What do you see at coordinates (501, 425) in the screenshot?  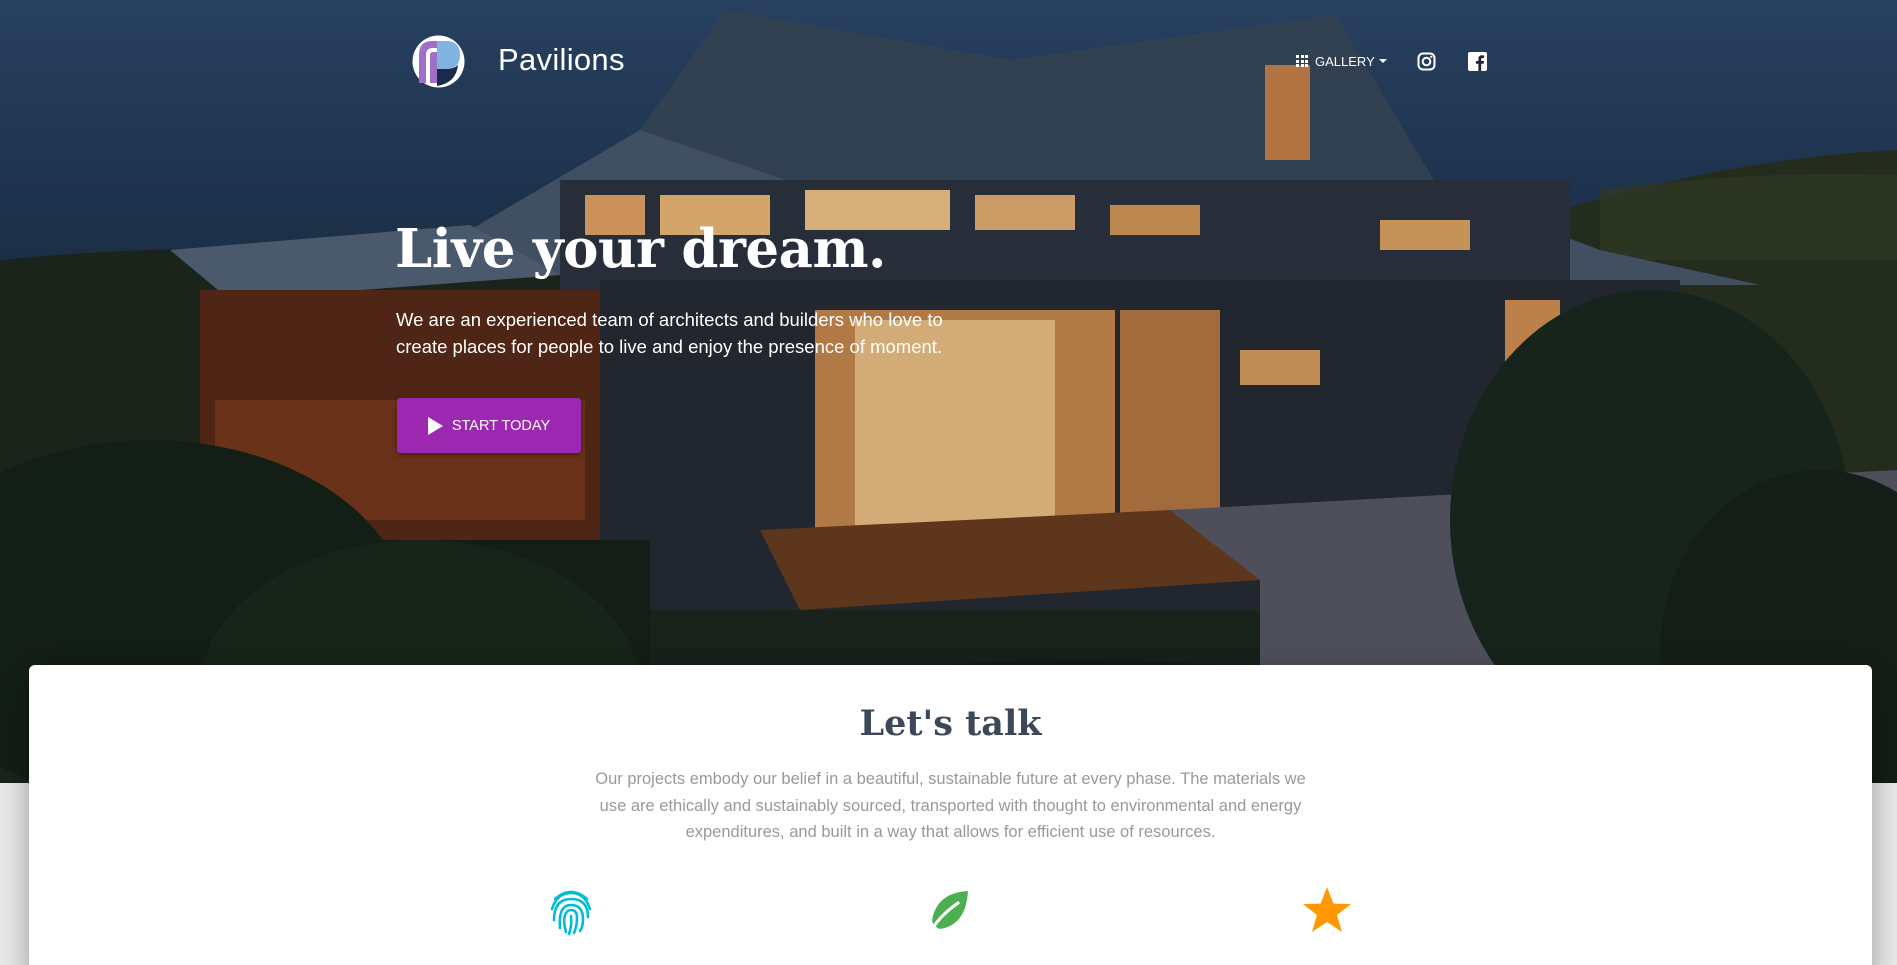 I see `start-today-label: START TODAY` at bounding box center [501, 425].